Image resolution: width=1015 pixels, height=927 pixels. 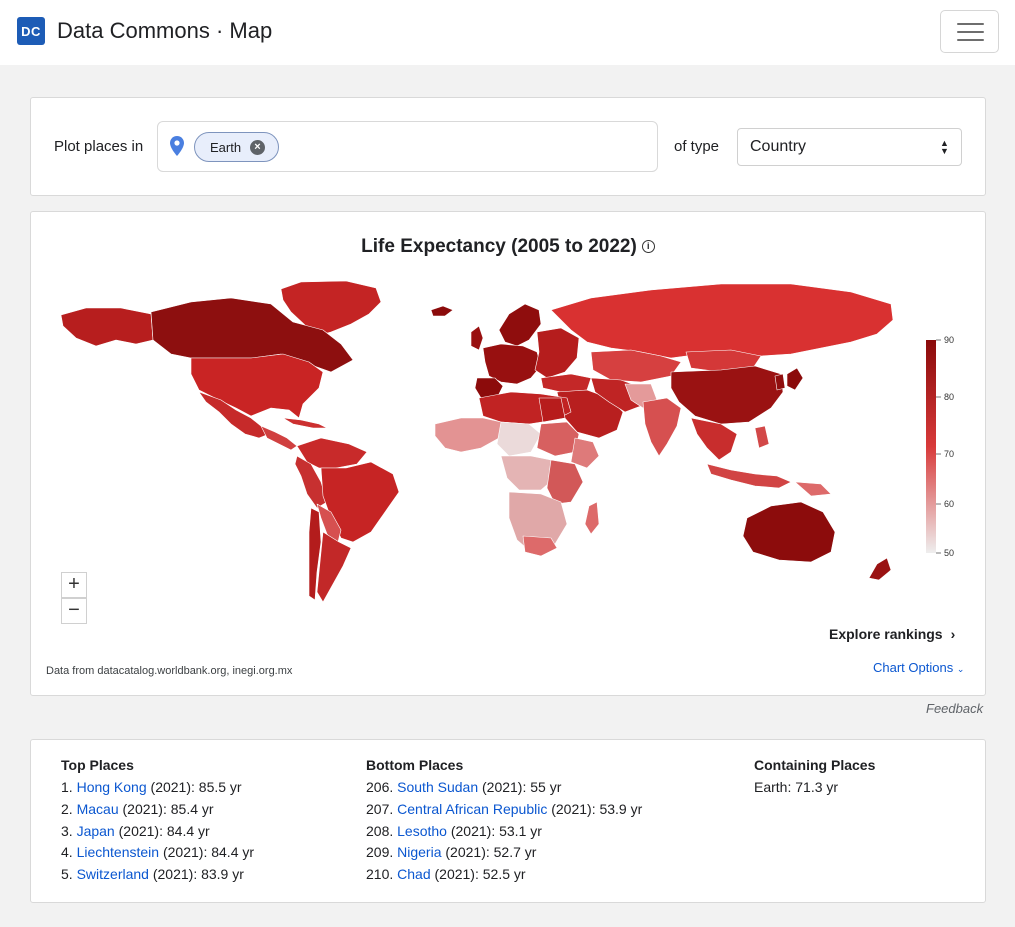 What do you see at coordinates (949, 340) in the screenshot?
I see `legend-tick-90: 90` at bounding box center [949, 340].